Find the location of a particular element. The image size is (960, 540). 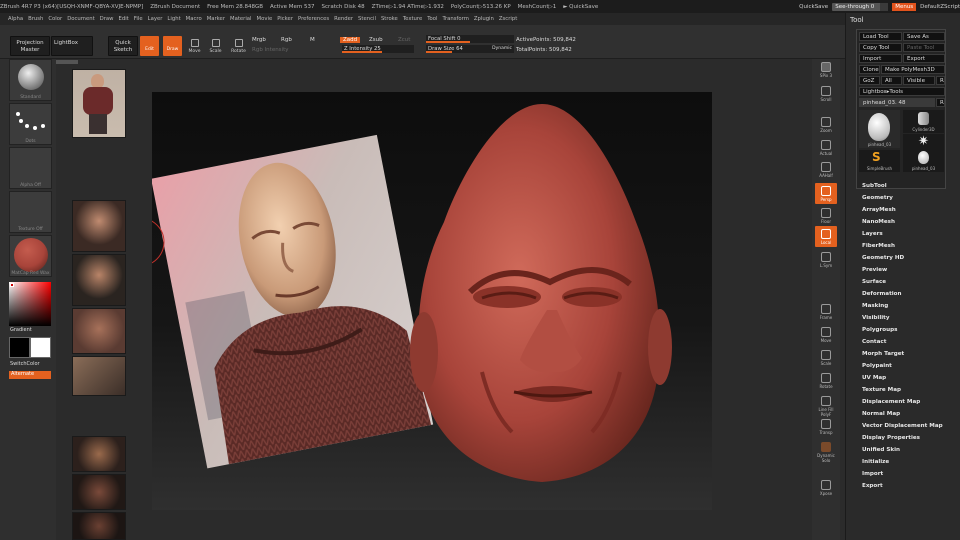

menu-zscript: Zscript is located at coordinates (508, 19).